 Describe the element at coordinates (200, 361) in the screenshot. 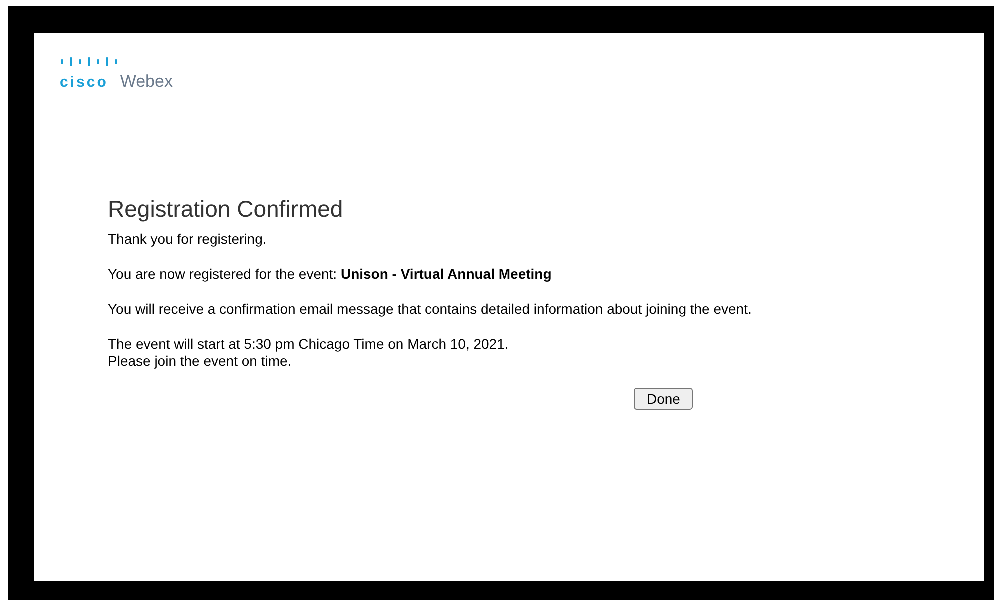

I see `message-text: Please join the event on time.` at that location.